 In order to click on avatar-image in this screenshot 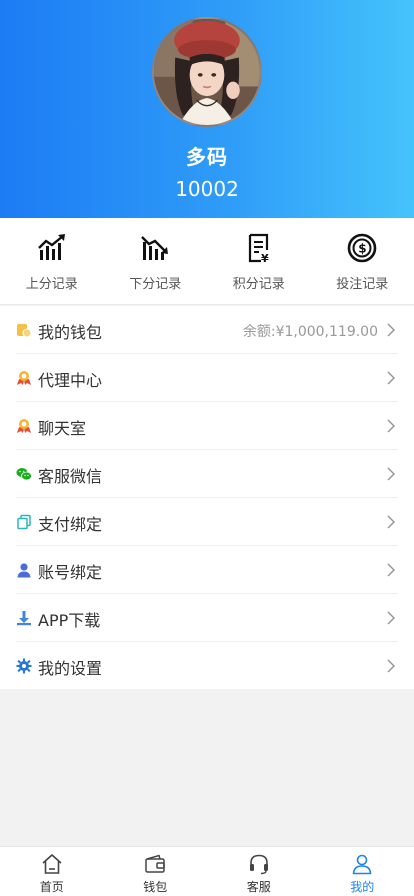, I will do `click(207, 72)`.